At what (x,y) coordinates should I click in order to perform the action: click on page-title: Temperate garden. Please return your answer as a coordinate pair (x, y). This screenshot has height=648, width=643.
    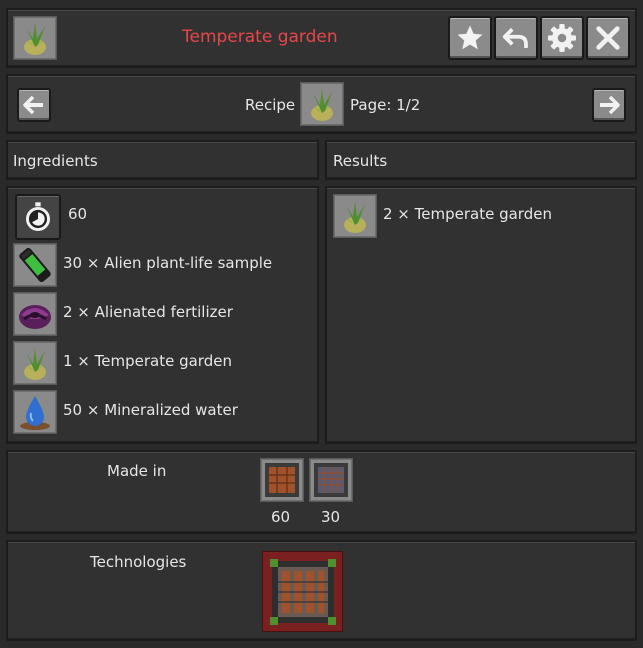
    Looking at the image, I should click on (260, 37).